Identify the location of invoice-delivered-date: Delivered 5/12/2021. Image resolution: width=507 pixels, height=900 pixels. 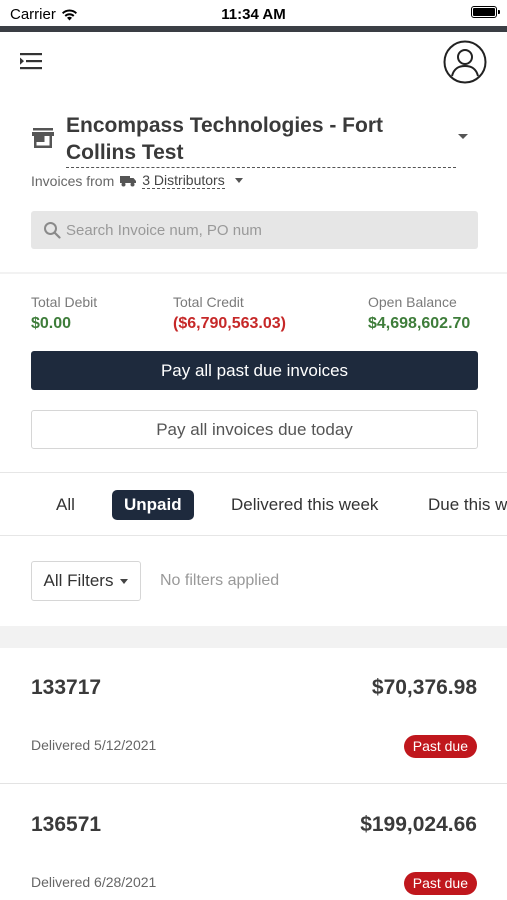
(94, 745).